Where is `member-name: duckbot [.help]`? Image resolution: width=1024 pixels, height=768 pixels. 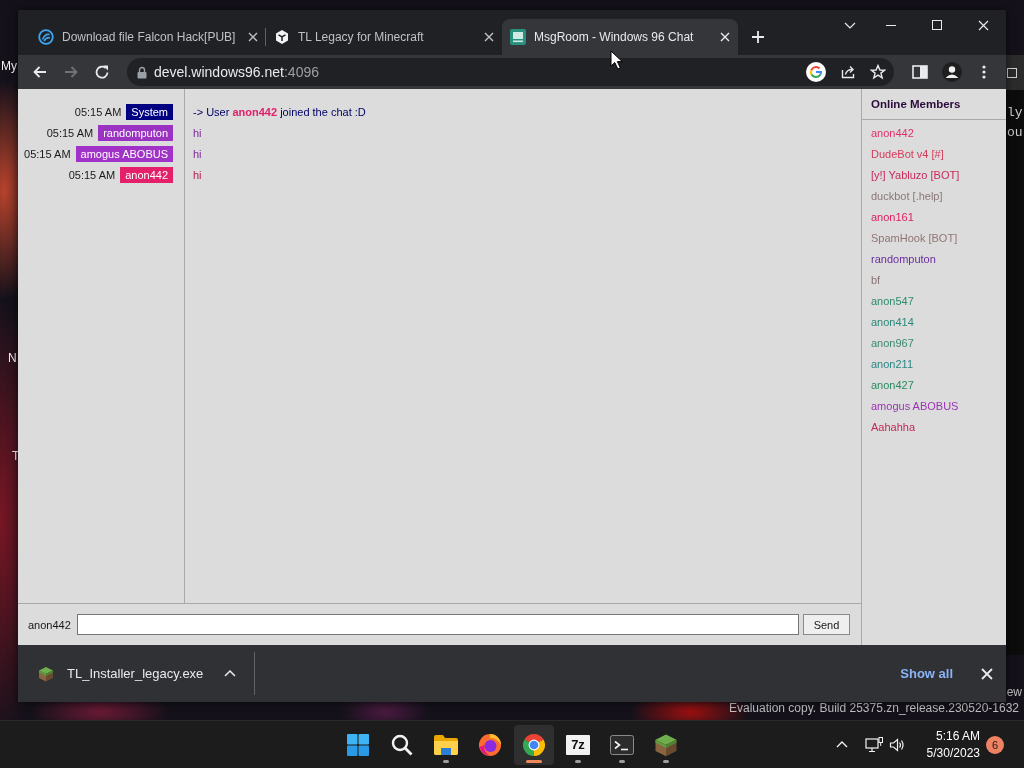
member-name: duckbot [.help] is located at coordinates (907, 195).